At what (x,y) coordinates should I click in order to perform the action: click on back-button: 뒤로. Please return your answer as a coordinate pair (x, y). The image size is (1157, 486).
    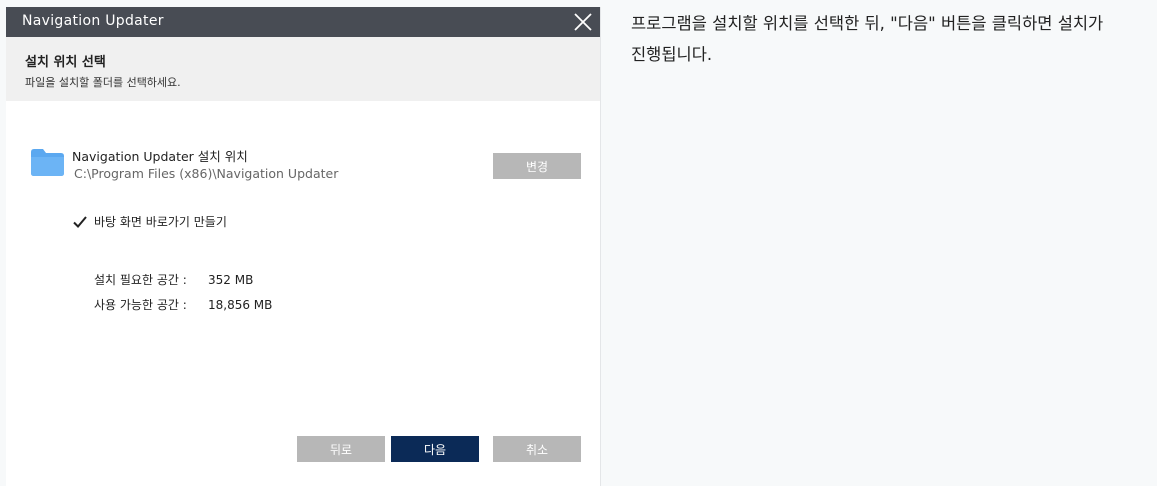
    Looking at the image, I should click on (341, 449).